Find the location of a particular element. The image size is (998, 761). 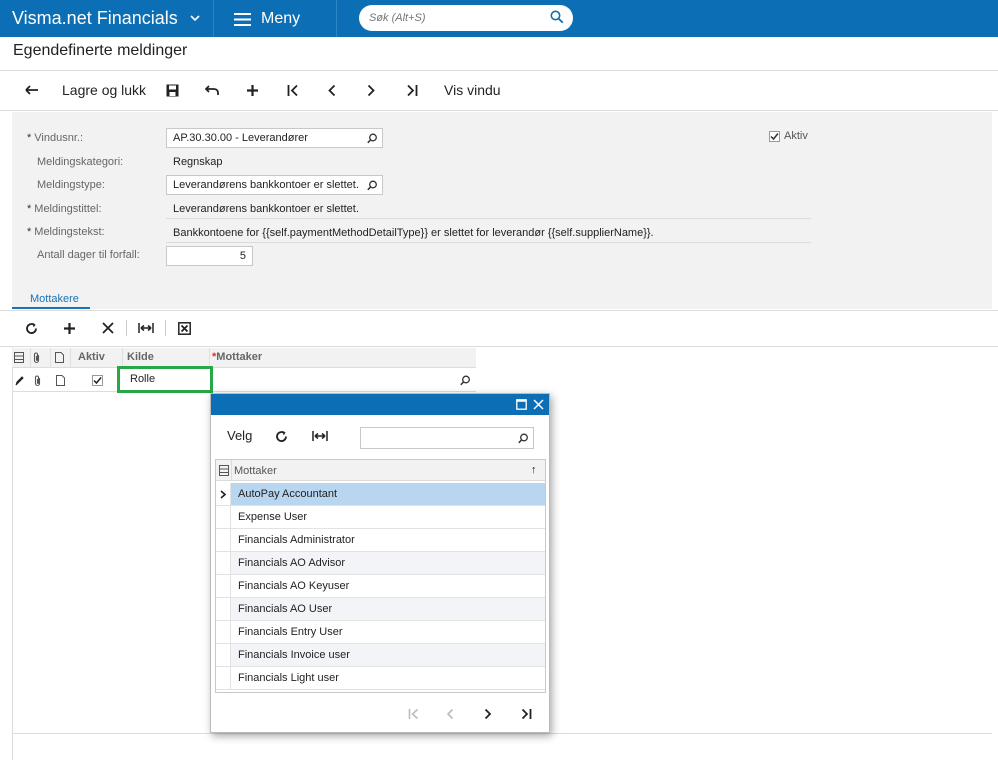

toolbar-divider is located at coordinates (126, 328).